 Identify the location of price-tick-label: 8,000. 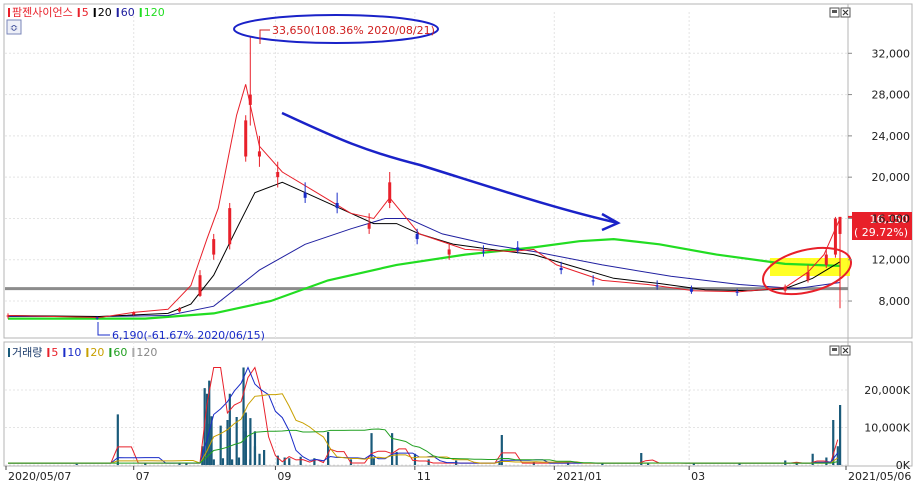
(895, 301).